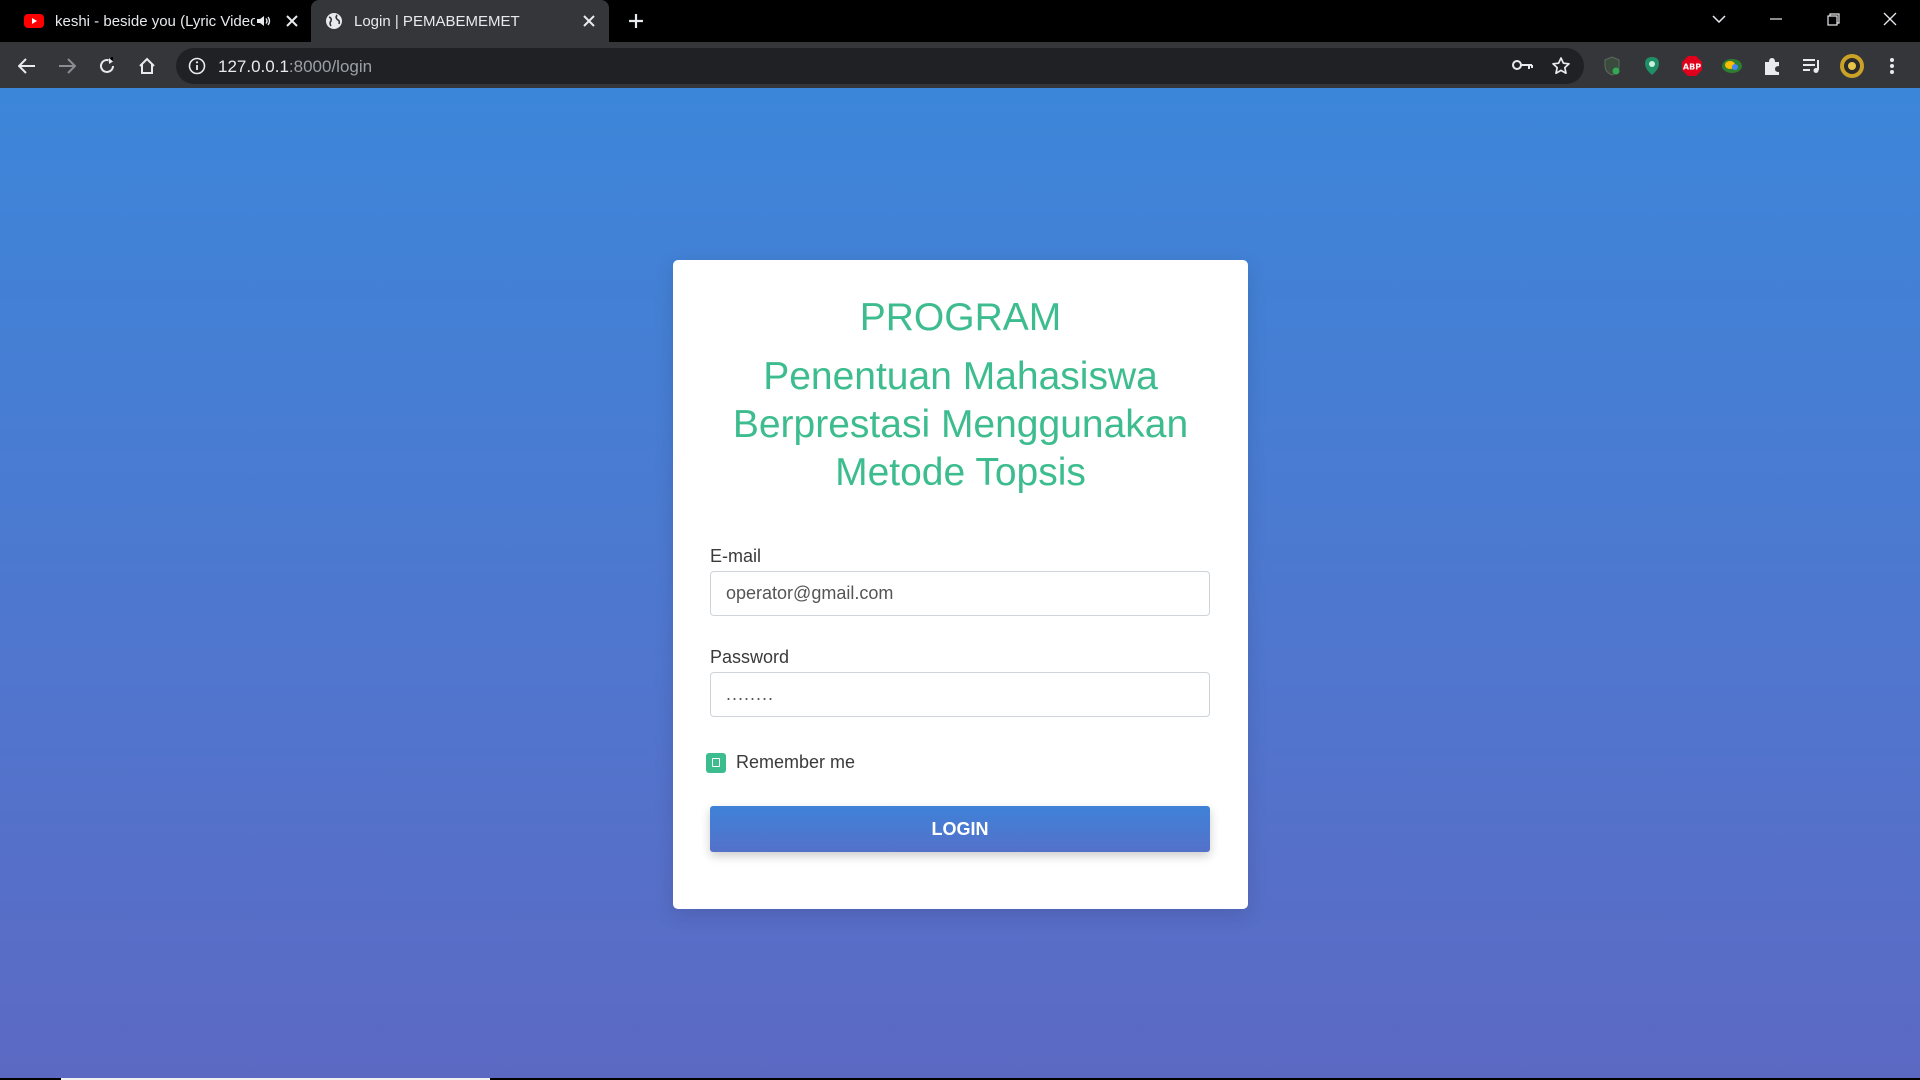  Describe the element at coordinates (796, 762) in the screenshot. I see `remember-label: Remember me` at that location.